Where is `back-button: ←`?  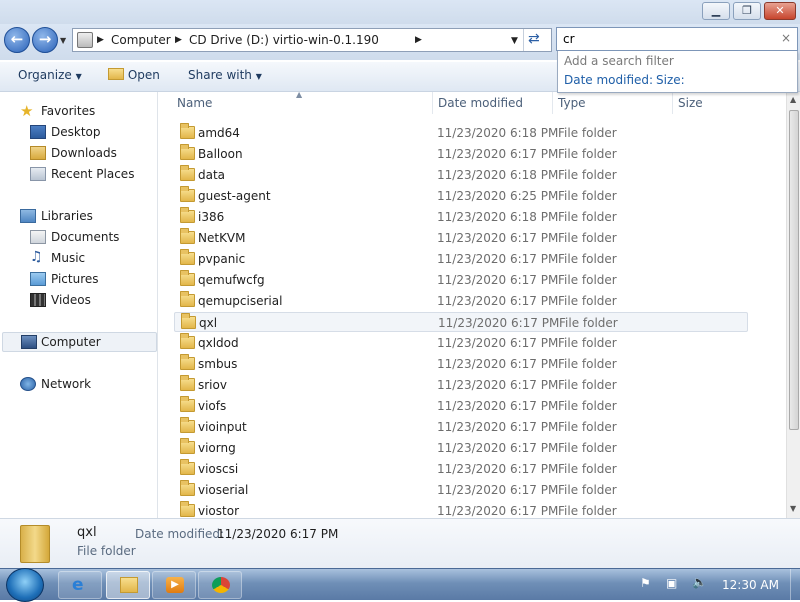 back-button: ← is located at coordinates (17, 40).